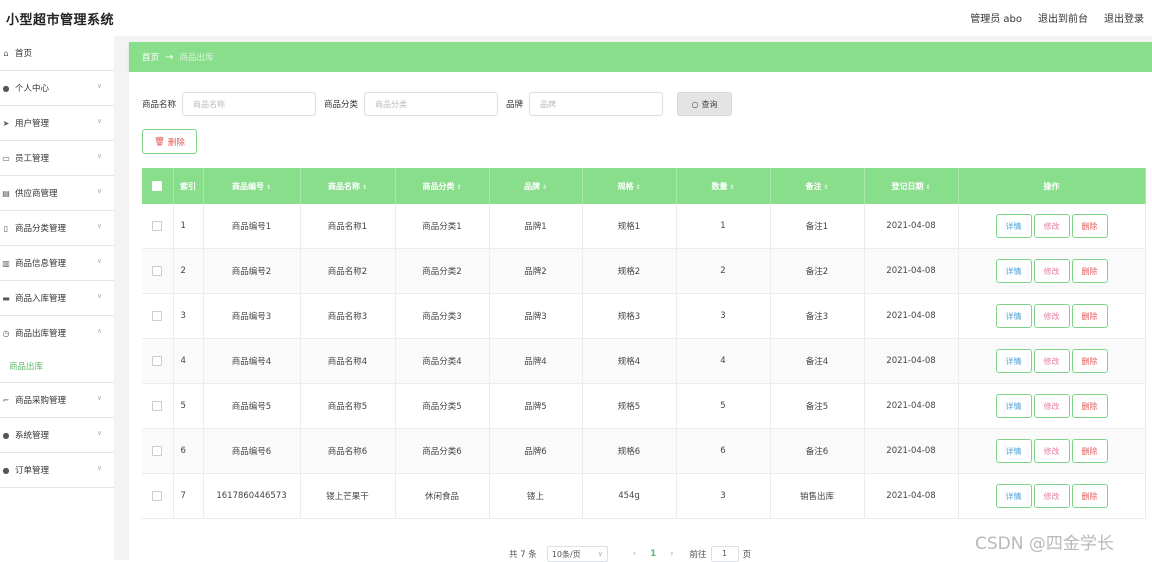 The width and height of the screenshot is (1152, 562). Describe the element at coordinates (188, 496) in the screenshot. I see `table-cell: 7` at that location.